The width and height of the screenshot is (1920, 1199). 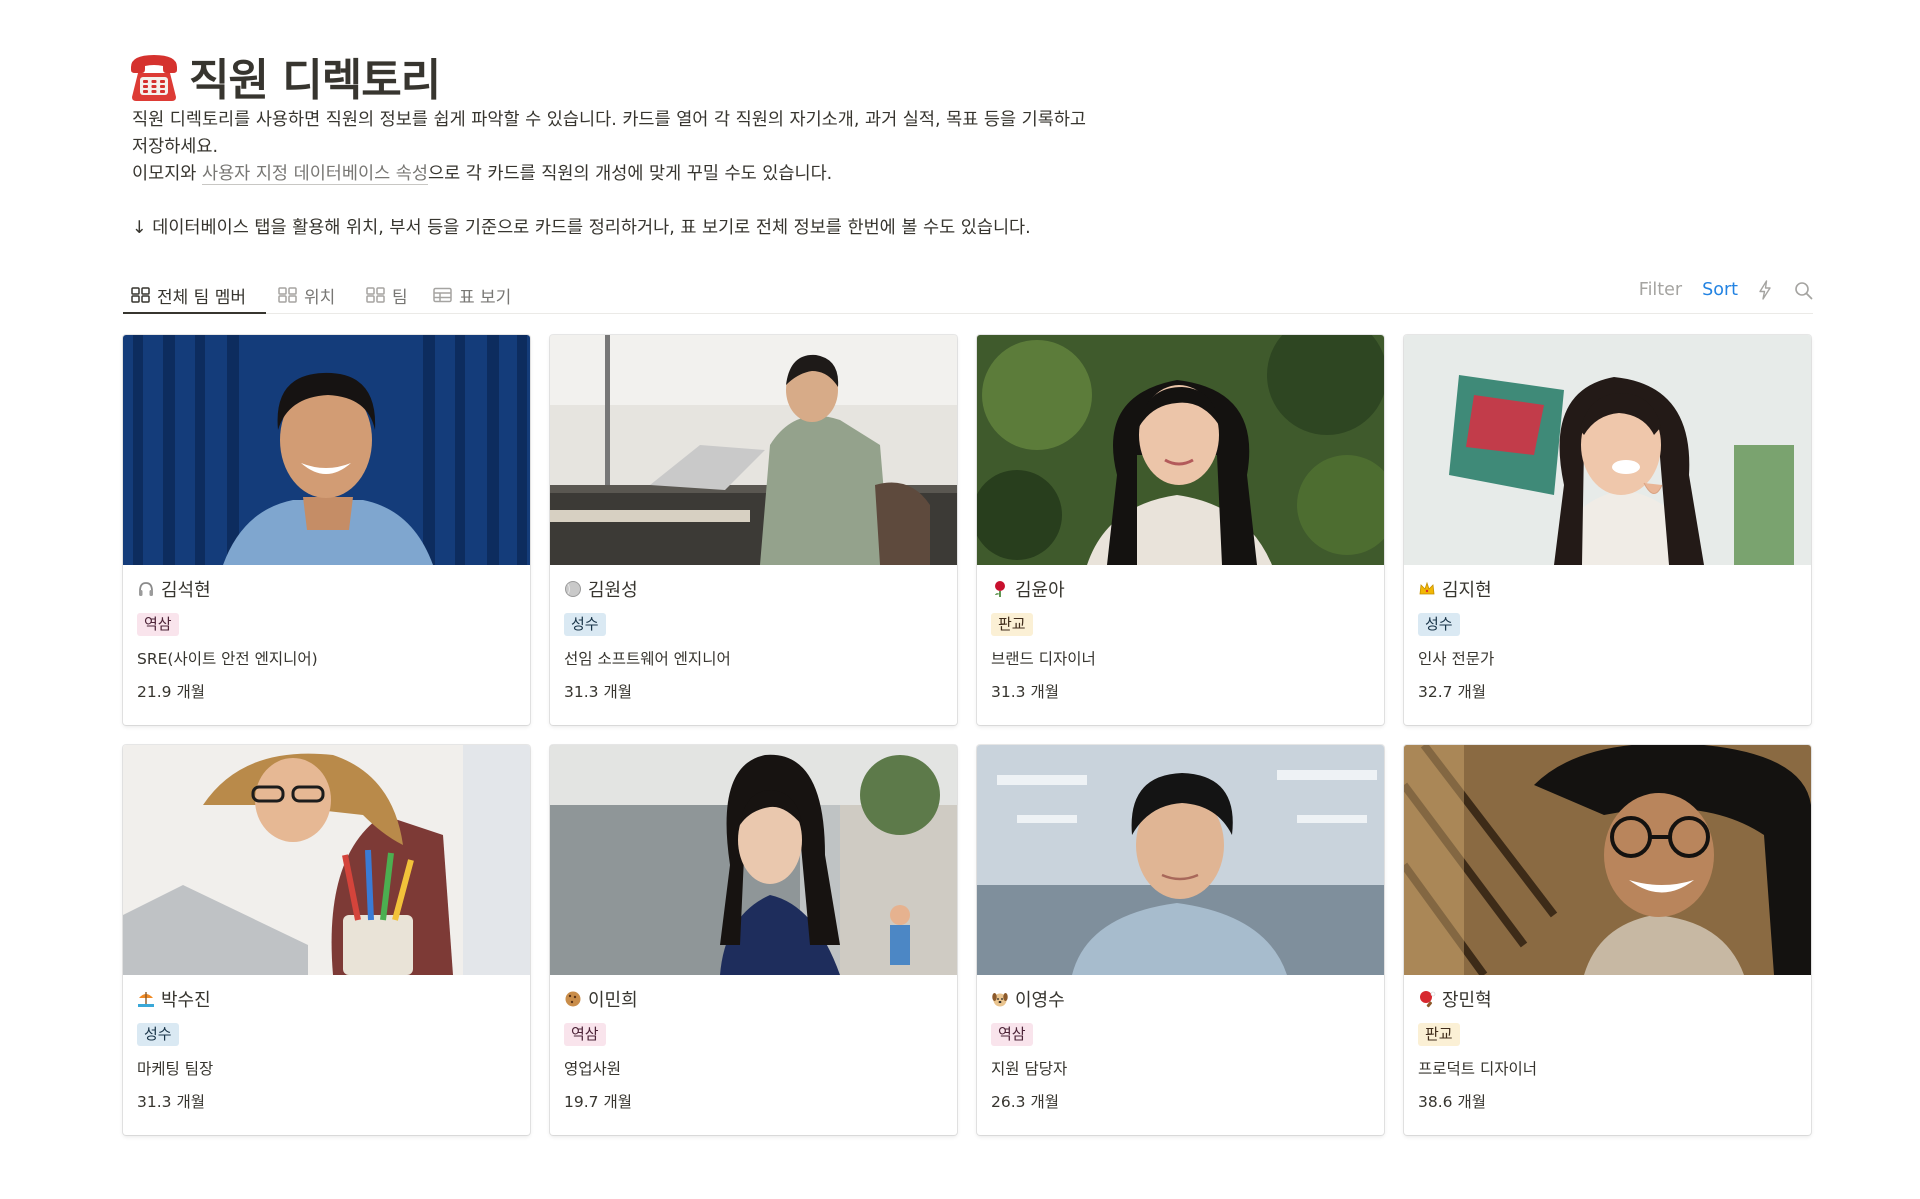 What do you see at coordinates (613, 590) in the screenshot?
I see `employee-name: 김원성` at bounding box center [613, 590].